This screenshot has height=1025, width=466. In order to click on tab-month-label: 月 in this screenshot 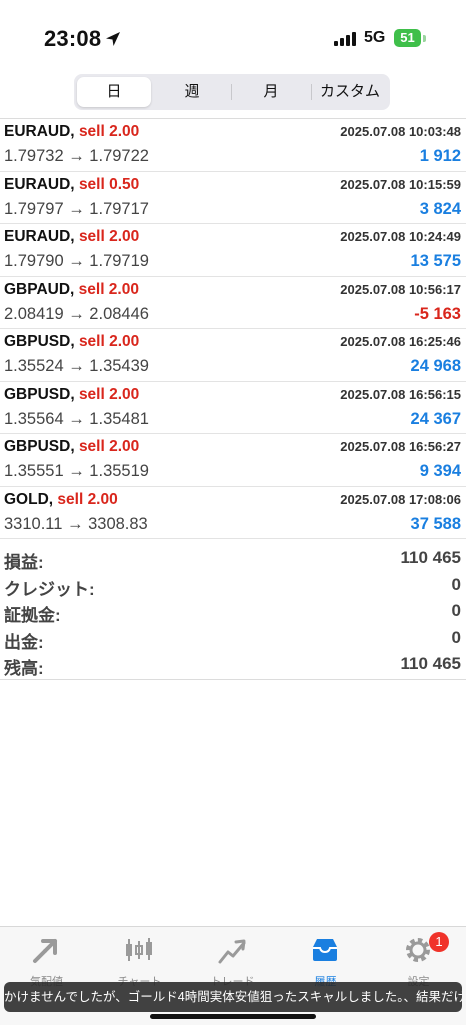, I will do `click(271, 91)`.